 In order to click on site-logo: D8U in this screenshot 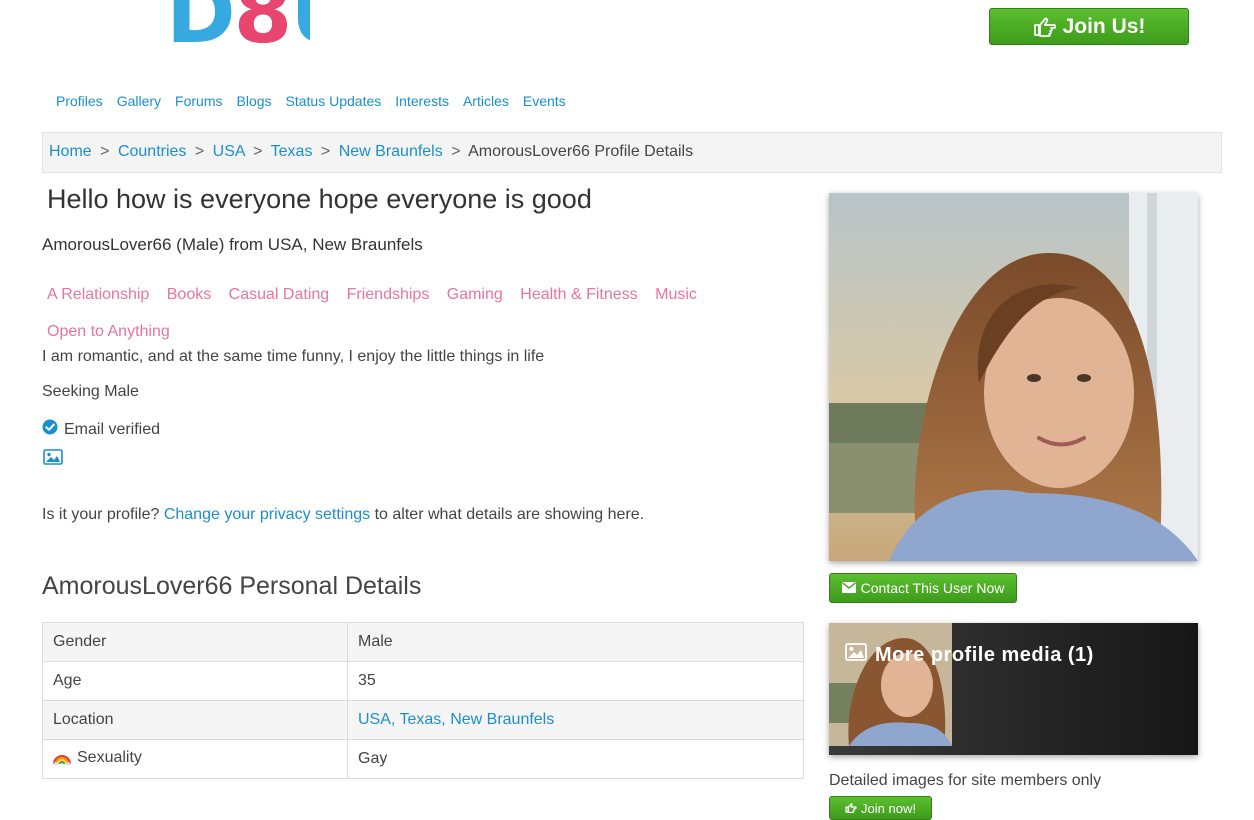, I will do `click(238, 30)`.